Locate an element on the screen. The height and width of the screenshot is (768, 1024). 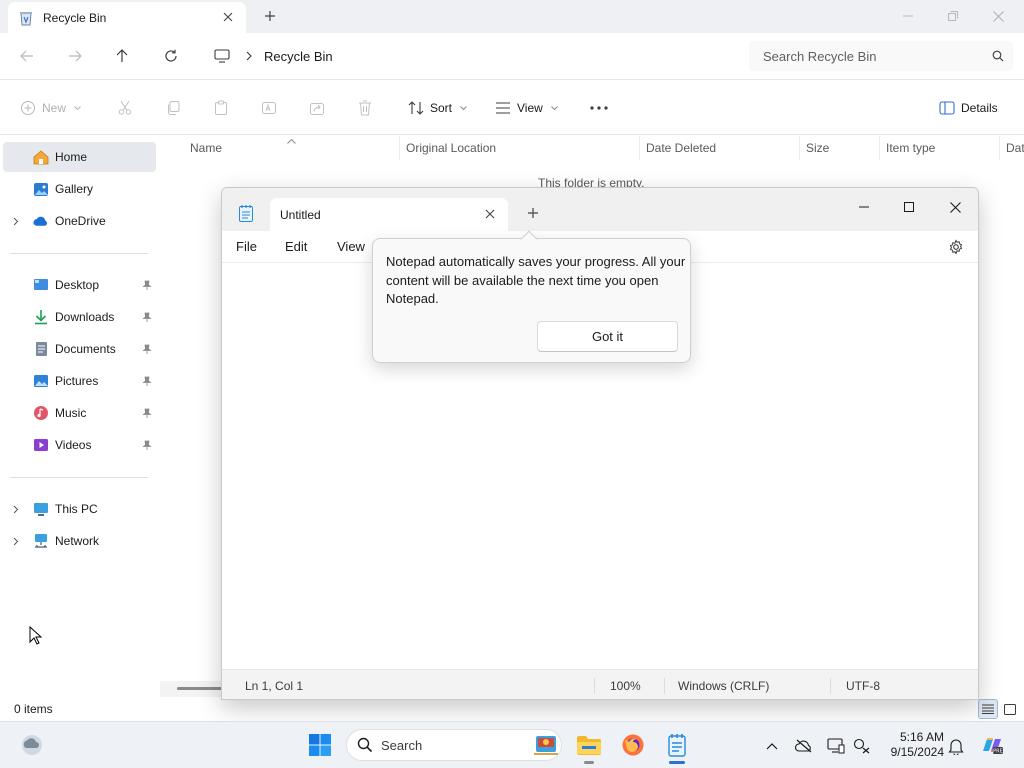
sidebar-item-downloads: Downloads is located at coordinates (79, 317).